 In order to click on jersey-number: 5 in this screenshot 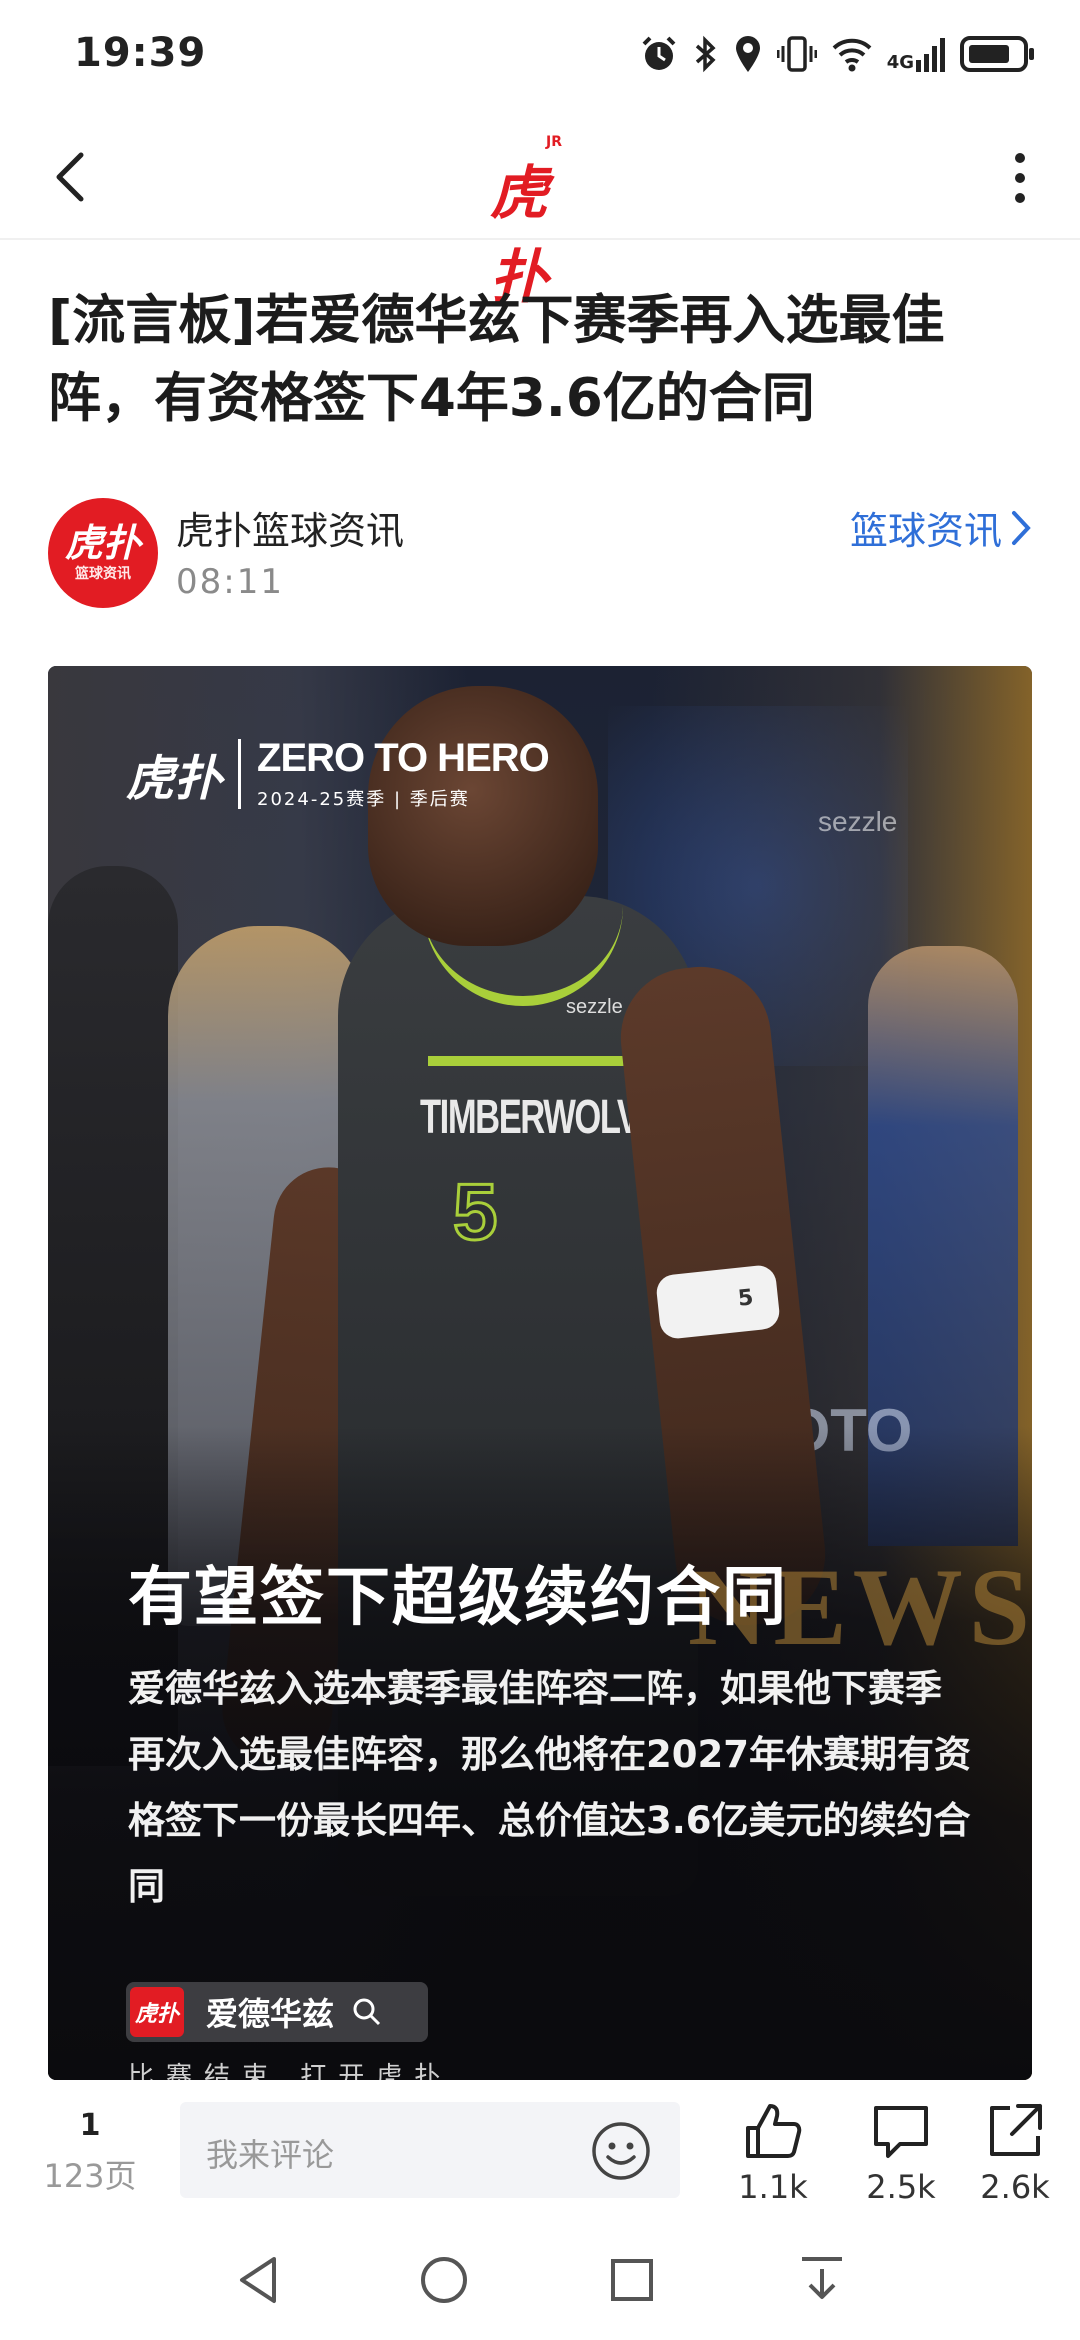, I will do `click(475, 1212)`.